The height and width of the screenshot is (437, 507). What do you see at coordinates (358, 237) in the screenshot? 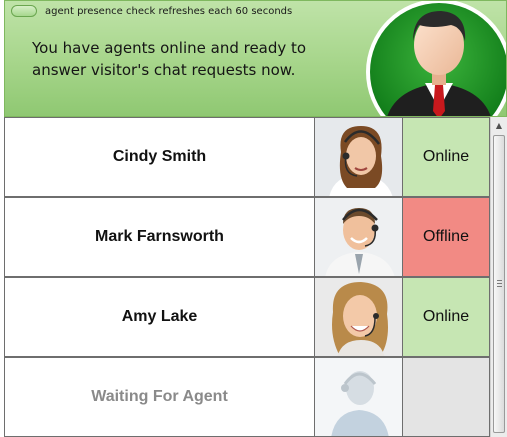
I see `male-agent-headset-photo` at bounding box center [358, 237].